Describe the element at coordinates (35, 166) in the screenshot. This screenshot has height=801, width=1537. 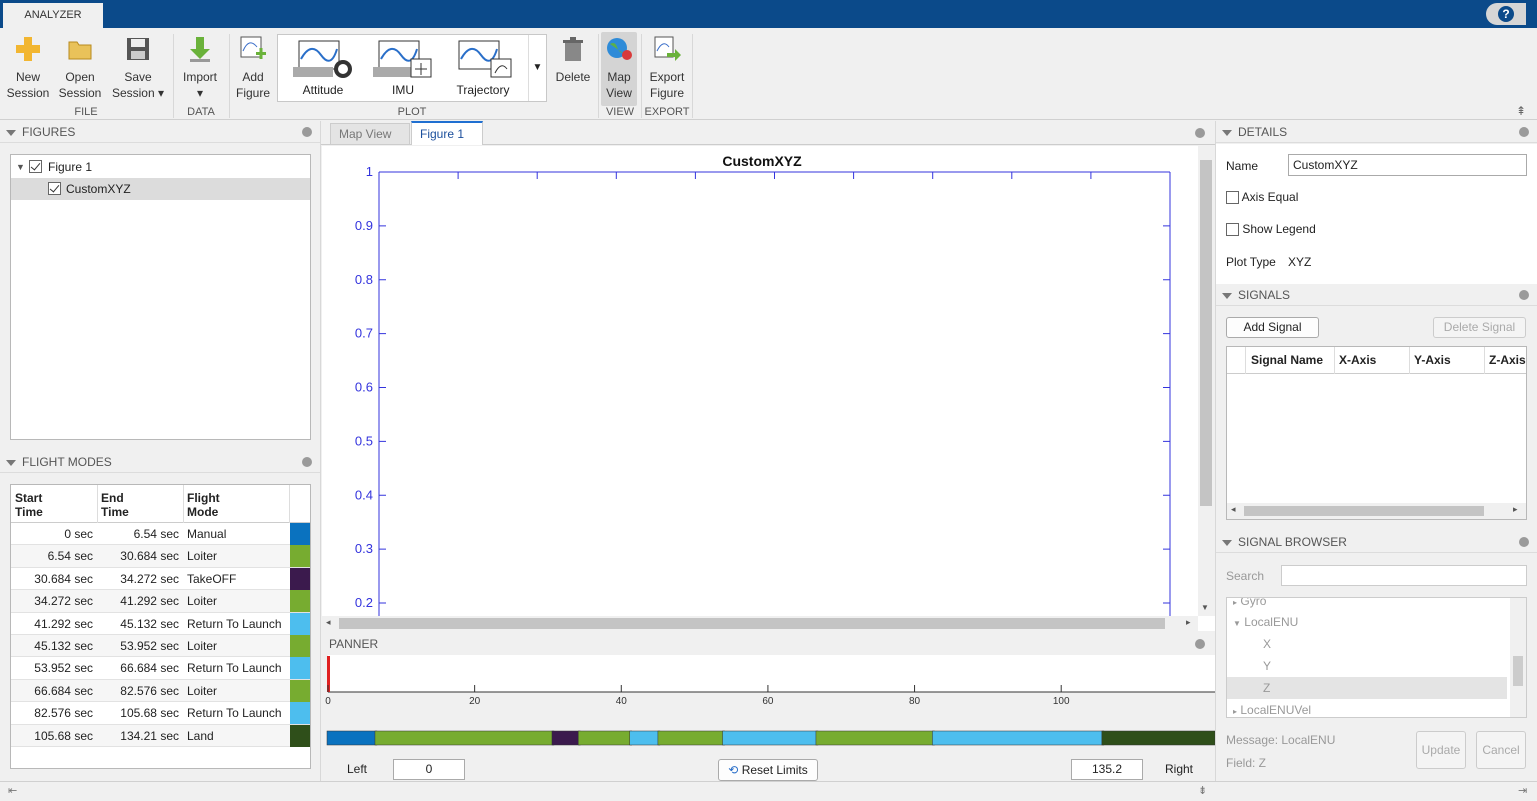
I see `figure-checkbox` at that location.